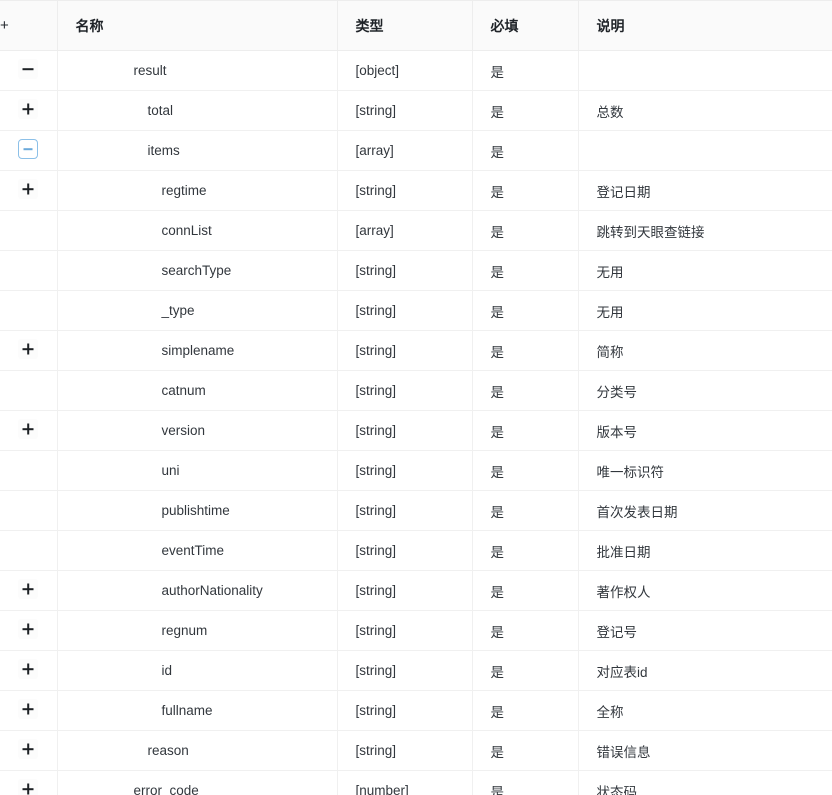 The height and width of the screenshot is (795, 832). Describe the element at coordinates (150, 70) in the screenshot. I see `field-name-label: result` at that location.